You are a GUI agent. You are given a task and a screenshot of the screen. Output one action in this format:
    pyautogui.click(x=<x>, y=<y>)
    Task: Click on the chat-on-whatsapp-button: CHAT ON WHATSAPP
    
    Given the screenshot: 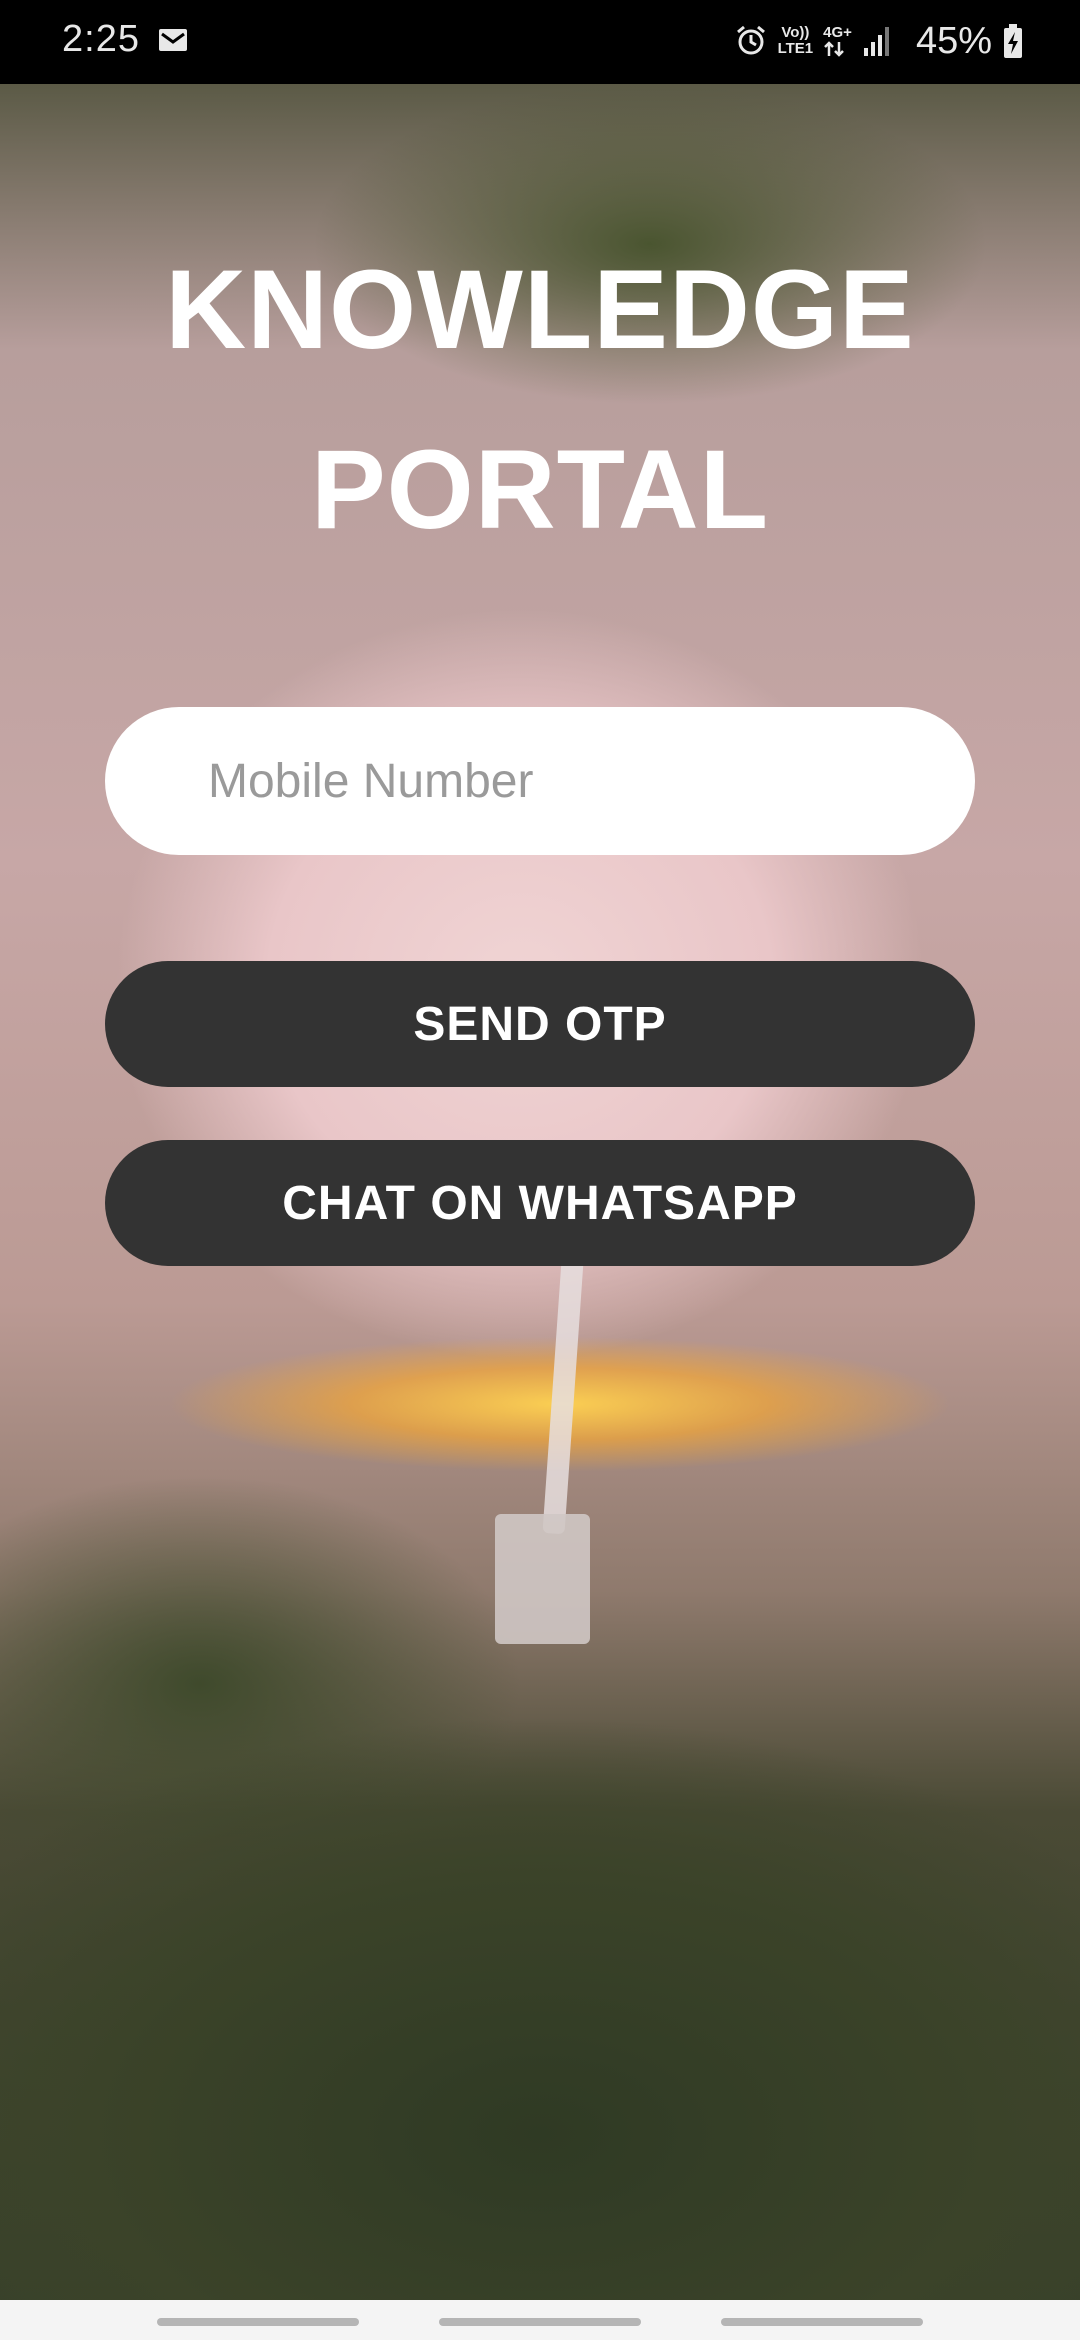 What is the action you would take?
    pyautogui.click(x=540, y=1203)
    